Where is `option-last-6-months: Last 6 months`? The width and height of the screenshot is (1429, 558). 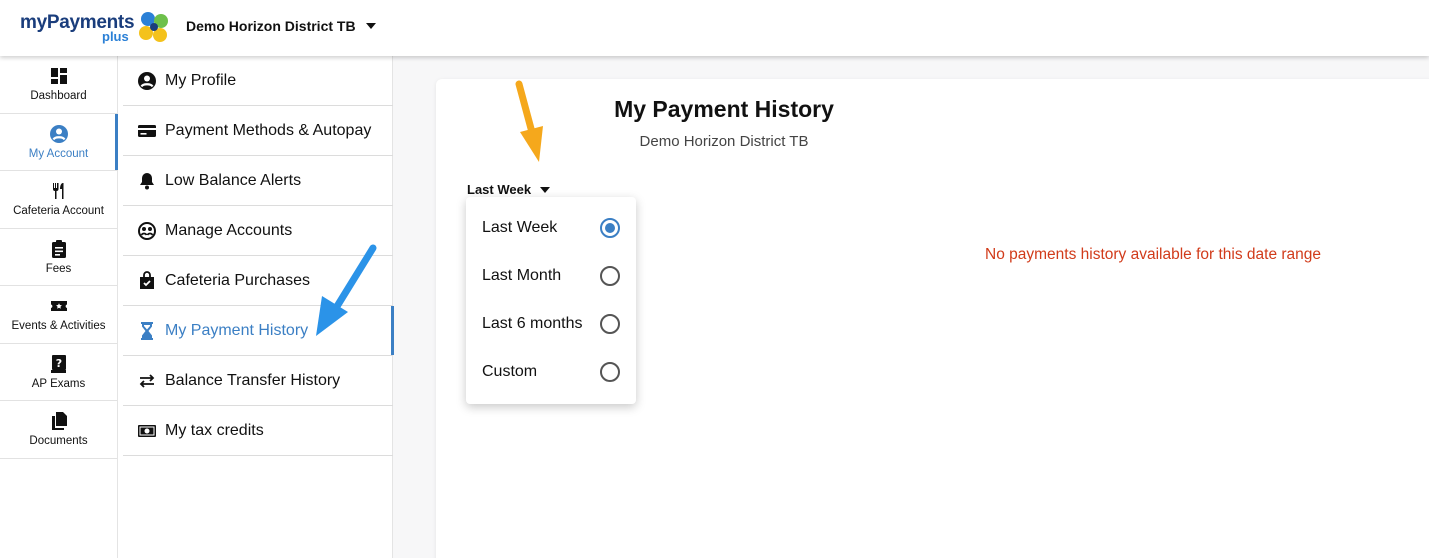
option-last-6-months: Last 6 months is located at coordinates (551, 324).